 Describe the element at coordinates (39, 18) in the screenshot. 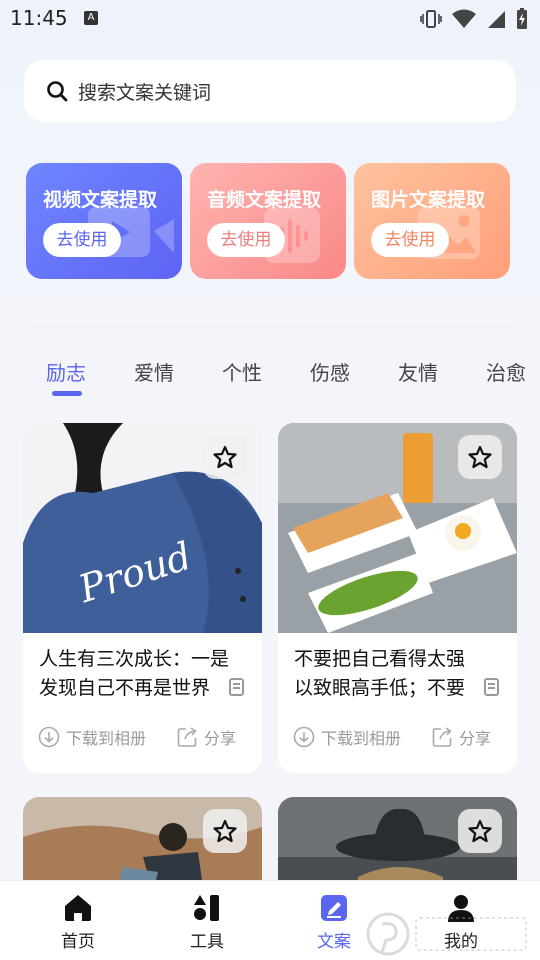

I see `status-time: 11:45` at that location.